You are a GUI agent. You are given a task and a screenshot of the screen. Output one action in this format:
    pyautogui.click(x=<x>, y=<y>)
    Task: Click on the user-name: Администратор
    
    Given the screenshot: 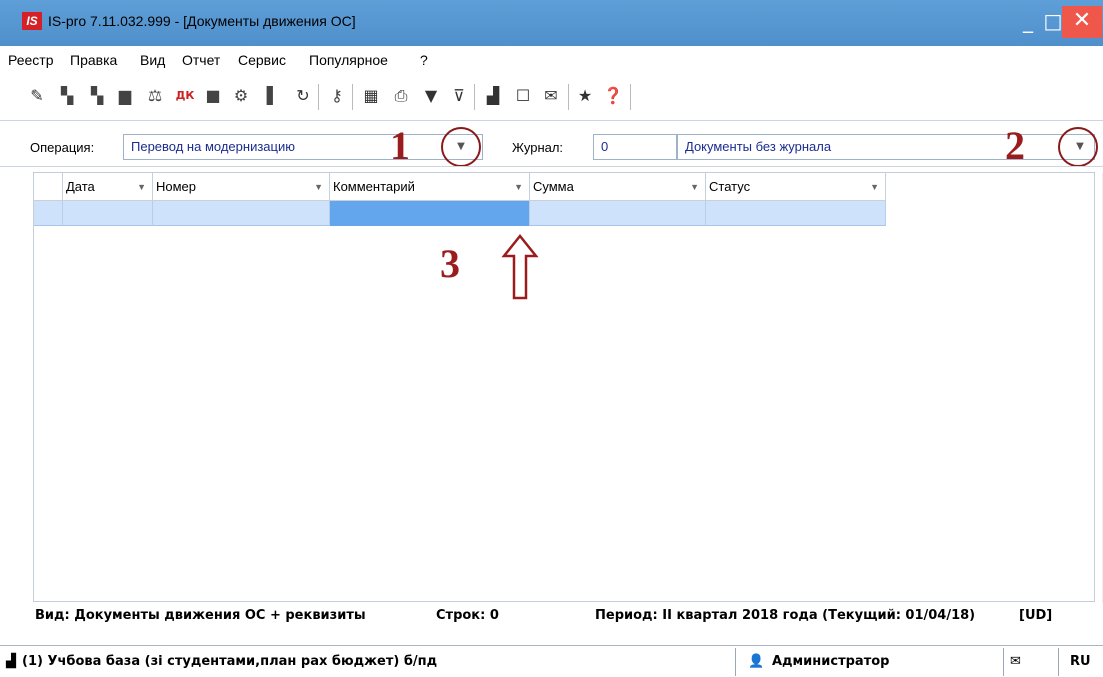 What is the action you would take?
    pyautogui.click(x=831, y=661)
    